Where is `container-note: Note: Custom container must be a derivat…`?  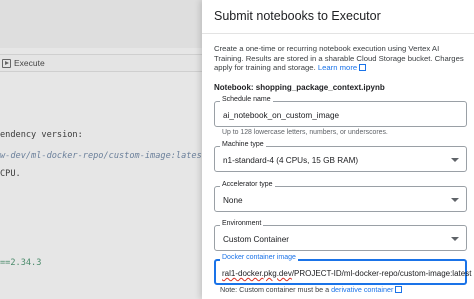
container-note: Note: Custom container must be a derivat… is located at coordinates (311, 289).